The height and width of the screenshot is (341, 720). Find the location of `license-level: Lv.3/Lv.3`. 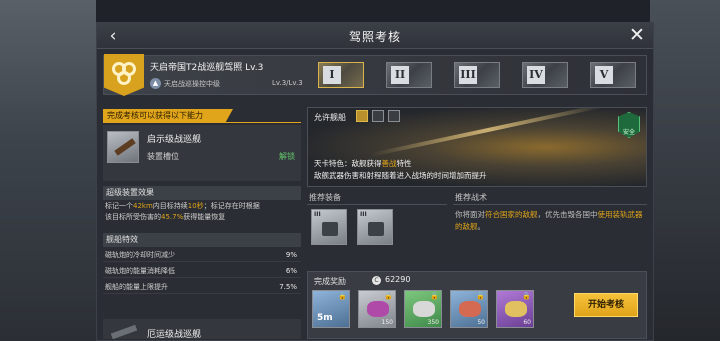

license-level: Lv.3/Lv.3 is located at coordinates (287, 83).